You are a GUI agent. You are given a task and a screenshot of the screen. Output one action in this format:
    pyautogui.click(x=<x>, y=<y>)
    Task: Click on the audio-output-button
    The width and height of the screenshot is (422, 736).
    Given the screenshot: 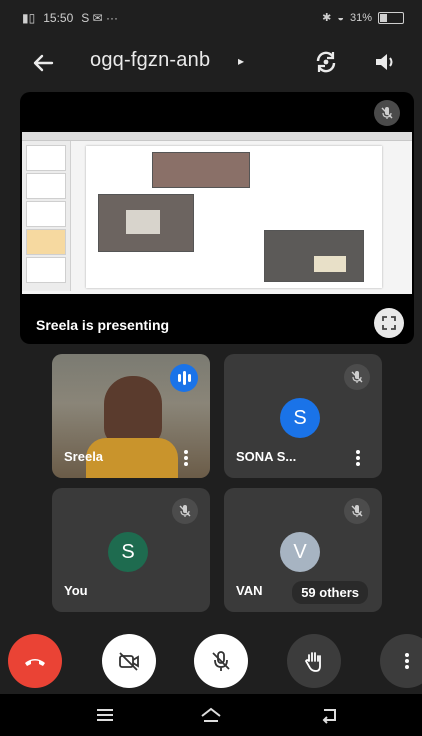 What is the action you would take?
    pyautogui.click(x=385, y=62)
    